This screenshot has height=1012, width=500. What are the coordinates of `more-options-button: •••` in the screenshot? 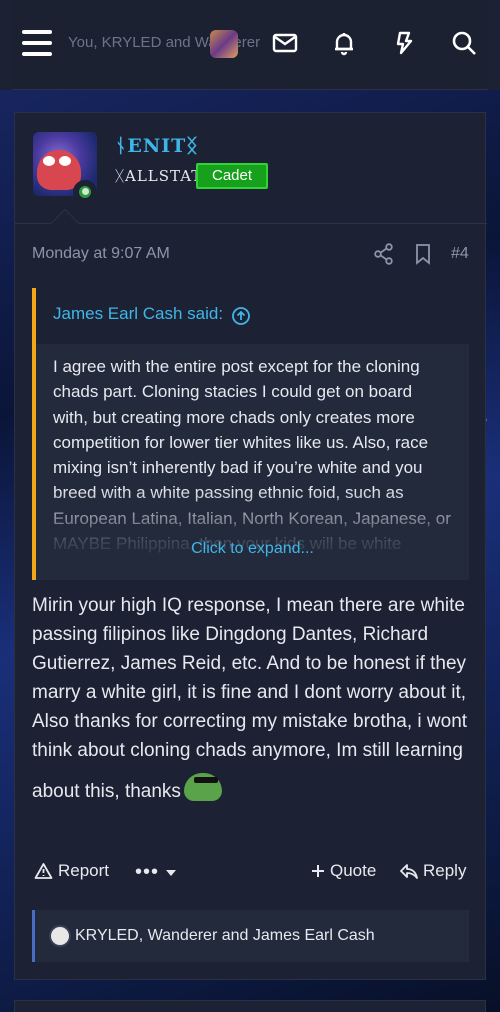 It's located at (158, 872).